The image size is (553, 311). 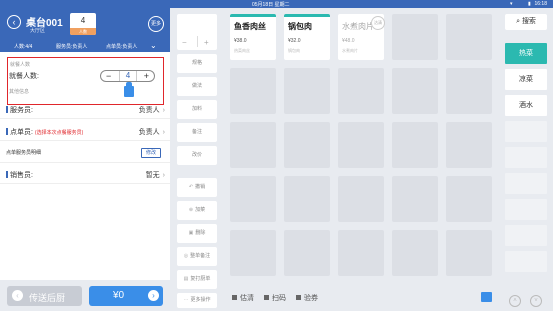 I want to click on quantity-minus-button: −, so click(x=184, y=42).